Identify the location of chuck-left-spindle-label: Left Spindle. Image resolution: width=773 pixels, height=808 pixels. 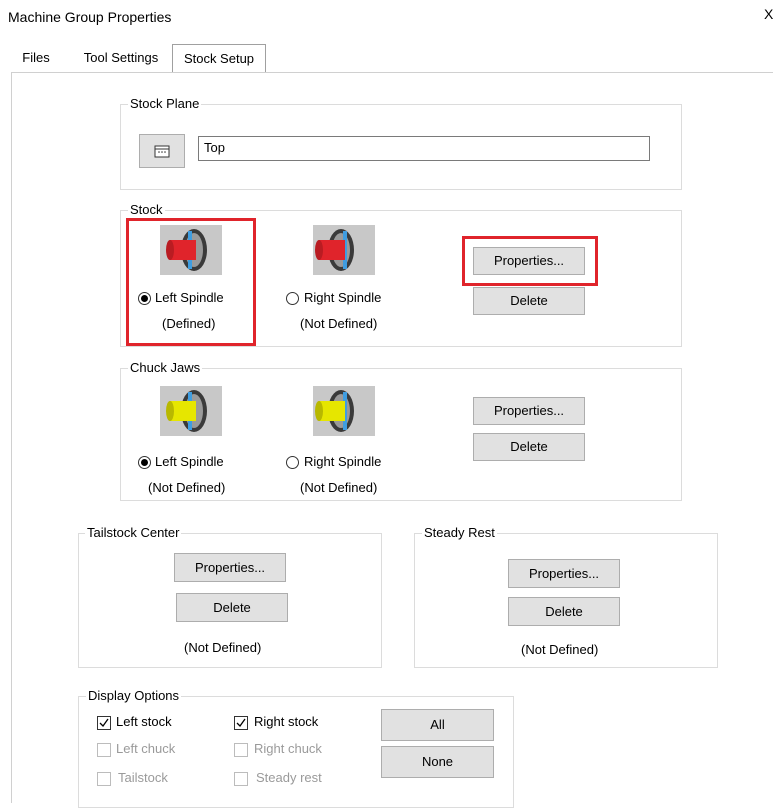
(189, 461).